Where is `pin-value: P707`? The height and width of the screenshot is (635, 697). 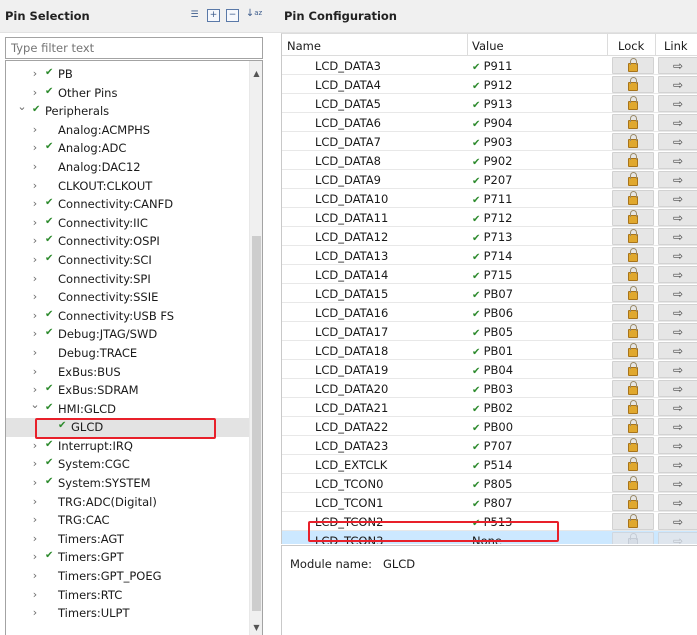 pin-value: P707 is located at coordinates (498, 446).